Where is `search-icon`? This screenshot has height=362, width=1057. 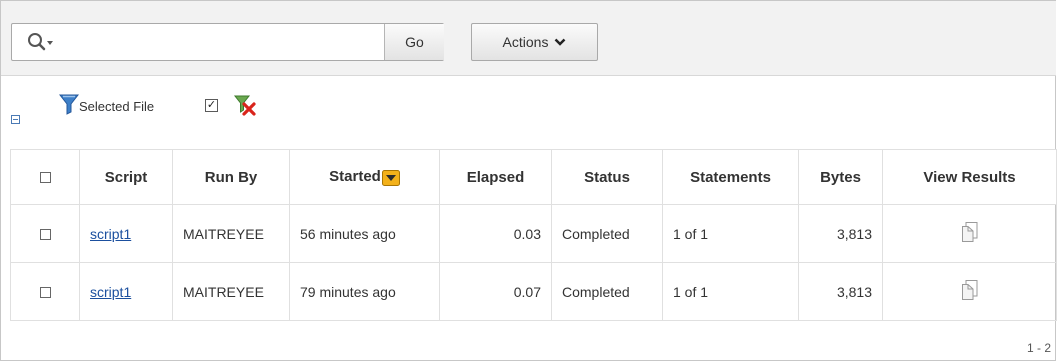
search-icon is located at coordinates (43, 42).